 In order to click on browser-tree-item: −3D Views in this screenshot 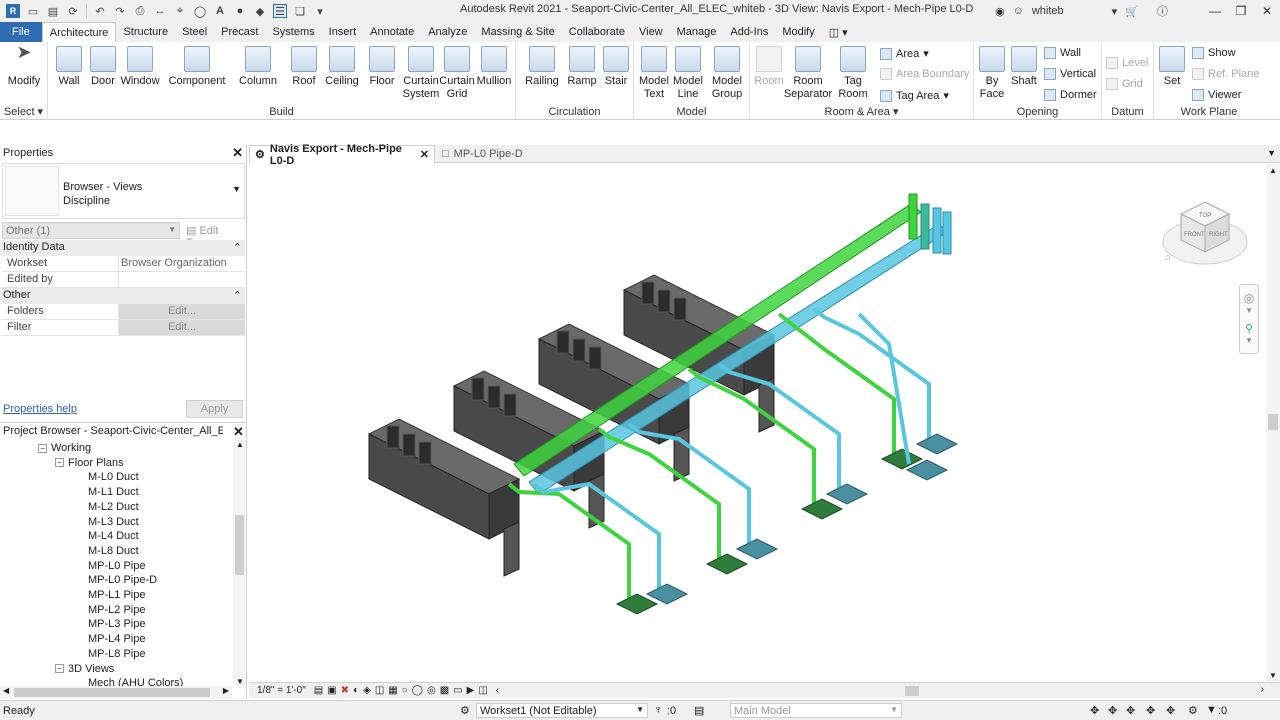, I will do `click(84, 669)`.